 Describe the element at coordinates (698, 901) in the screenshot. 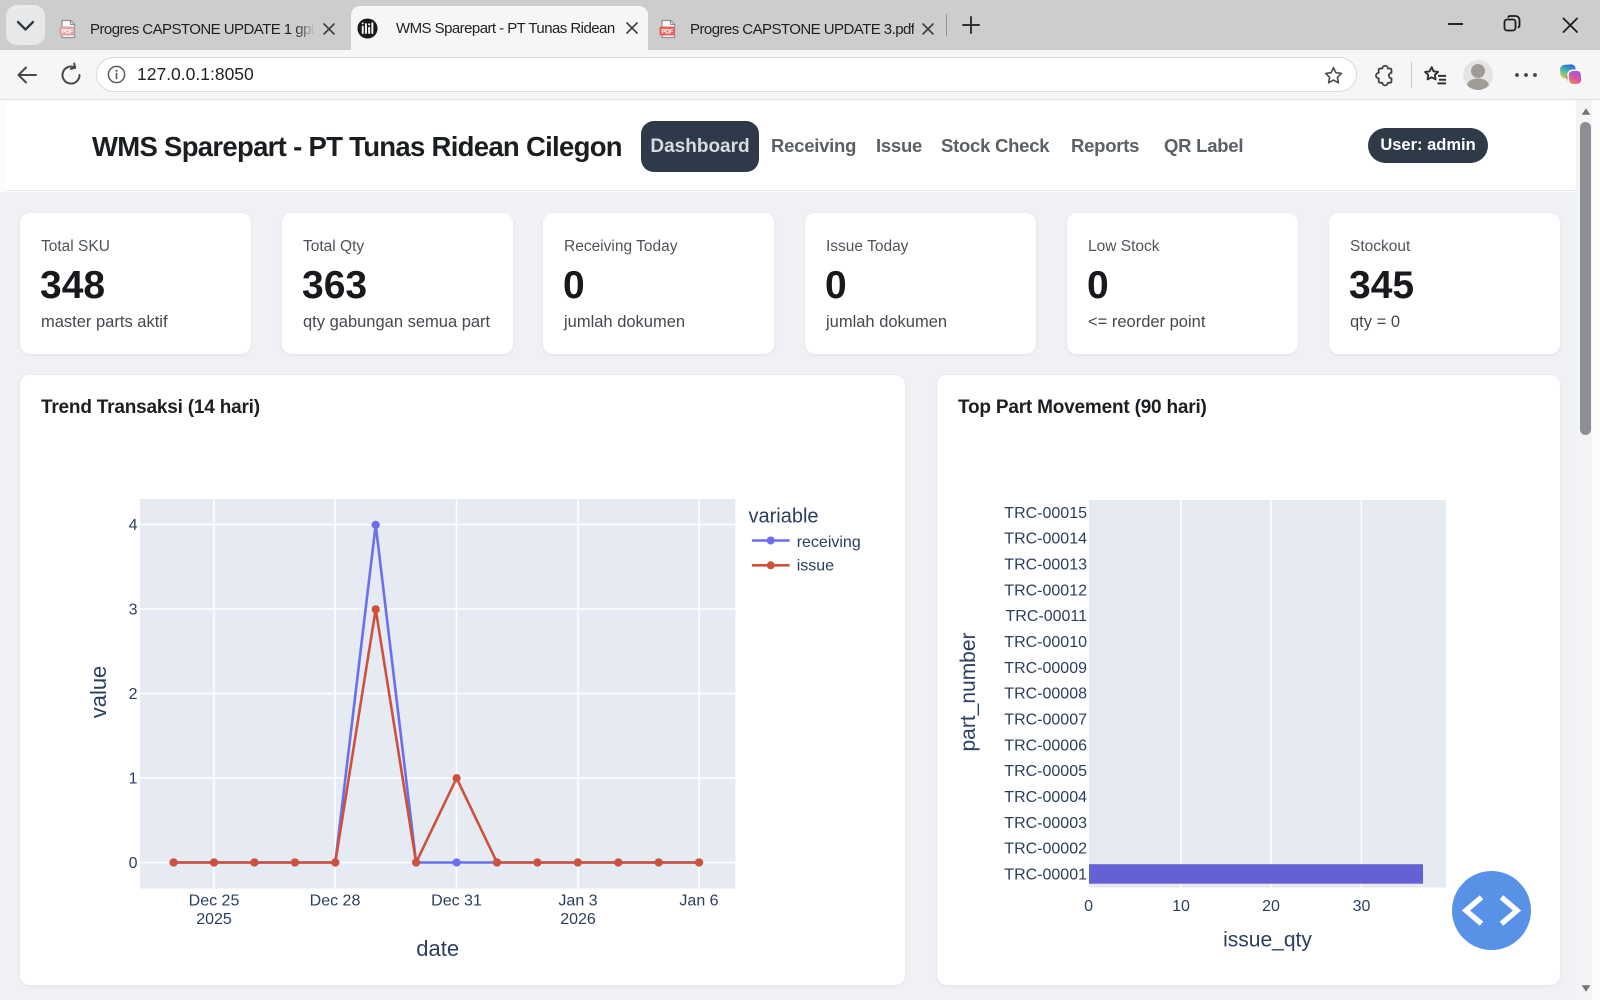

I see `svg-text: Jan 6` at that location.